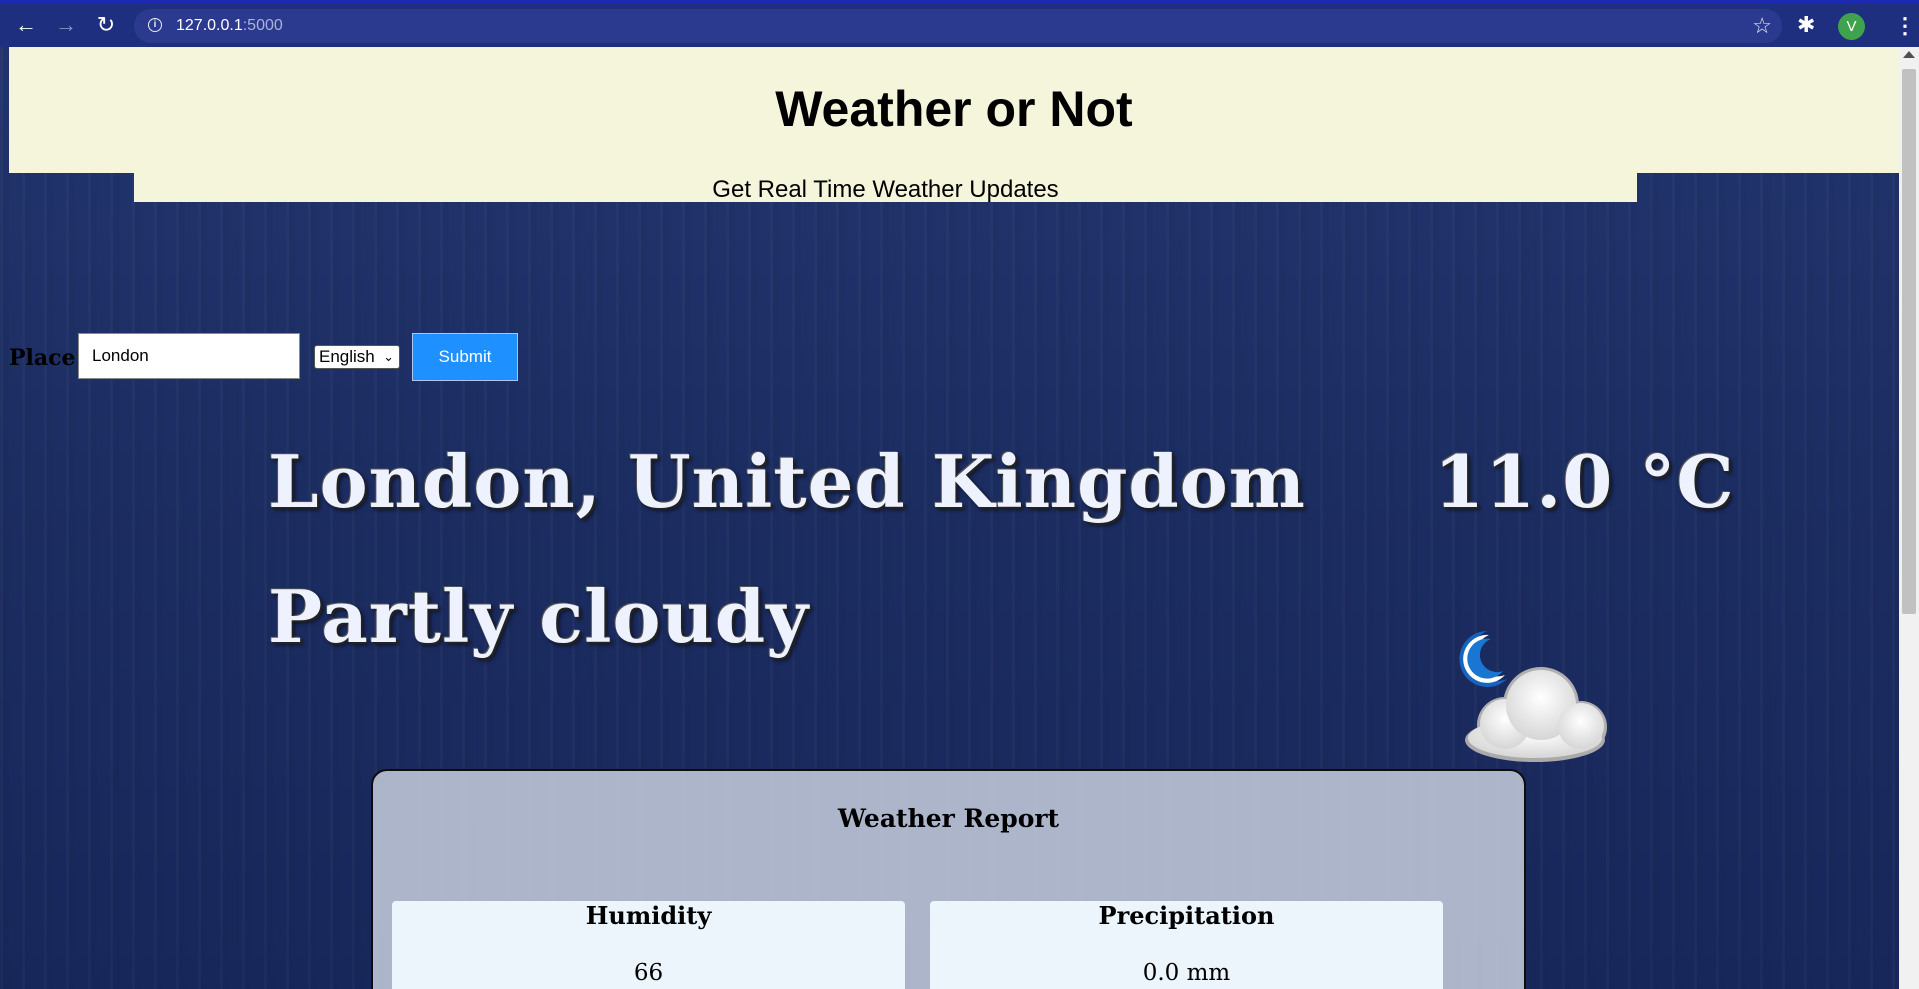 The image size is (1919, 989). I want to click on precipitation-value: 0.0 mm, so click(1186, 973).